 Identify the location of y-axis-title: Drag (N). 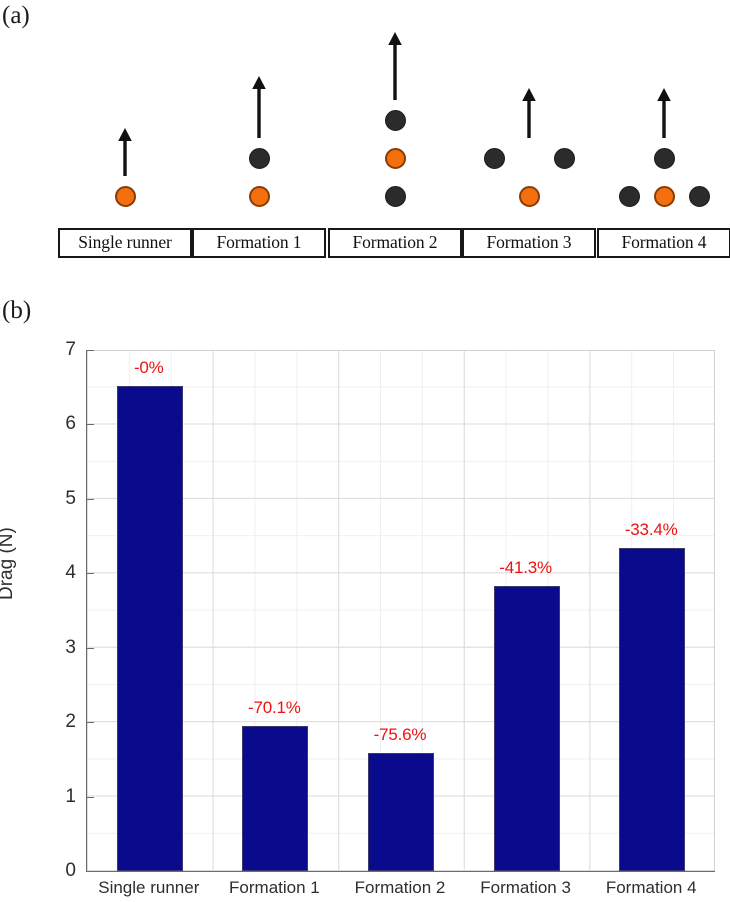
(8, 563).